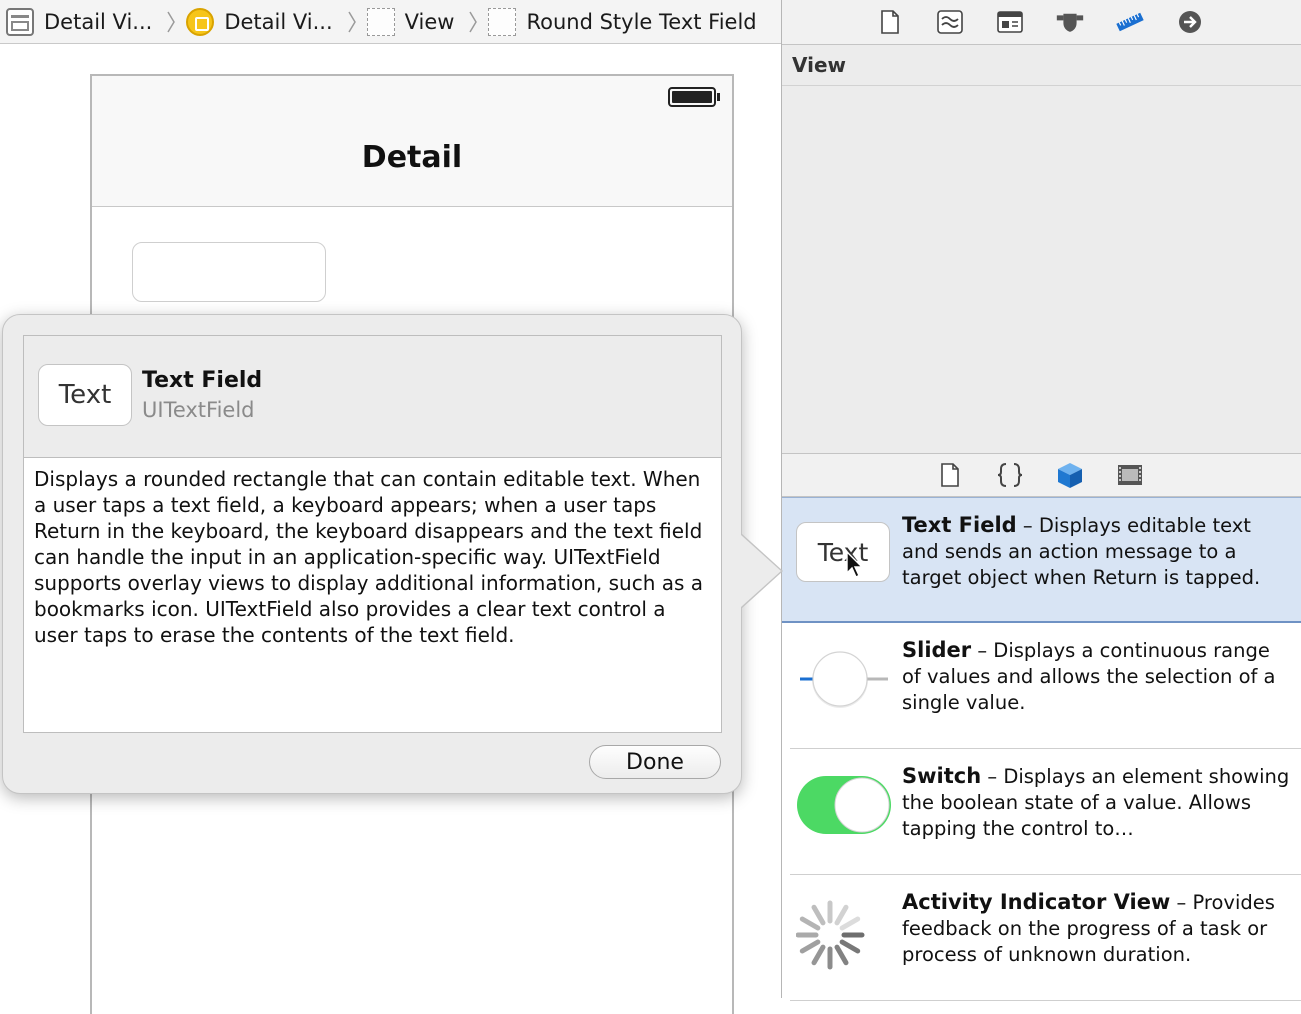  I want to click on media-library-icon, so click(1130, 475).